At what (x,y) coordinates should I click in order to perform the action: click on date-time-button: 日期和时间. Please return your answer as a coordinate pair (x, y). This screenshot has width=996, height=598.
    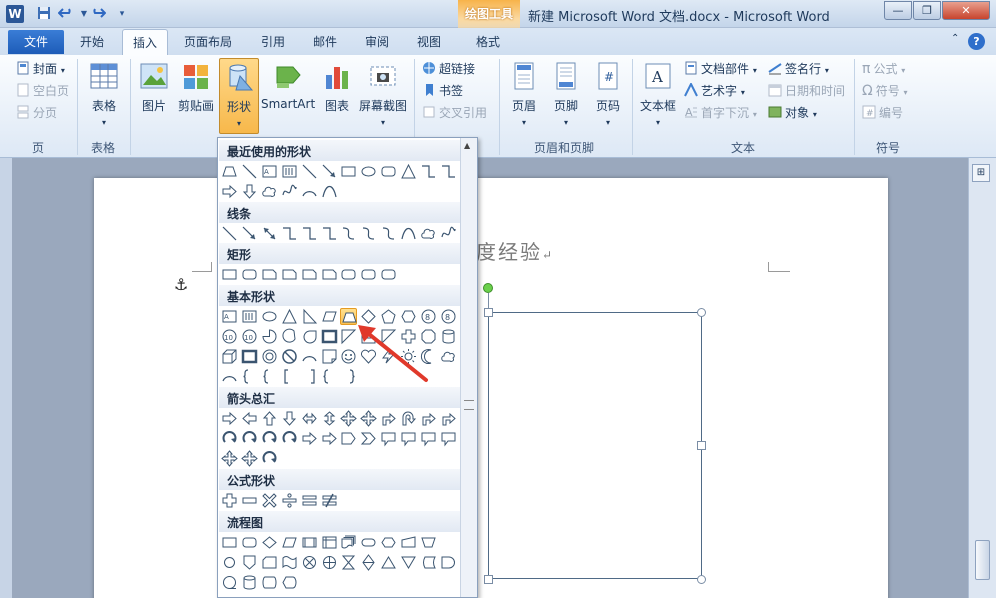
    Looking at the image, I should click on (806, 91).